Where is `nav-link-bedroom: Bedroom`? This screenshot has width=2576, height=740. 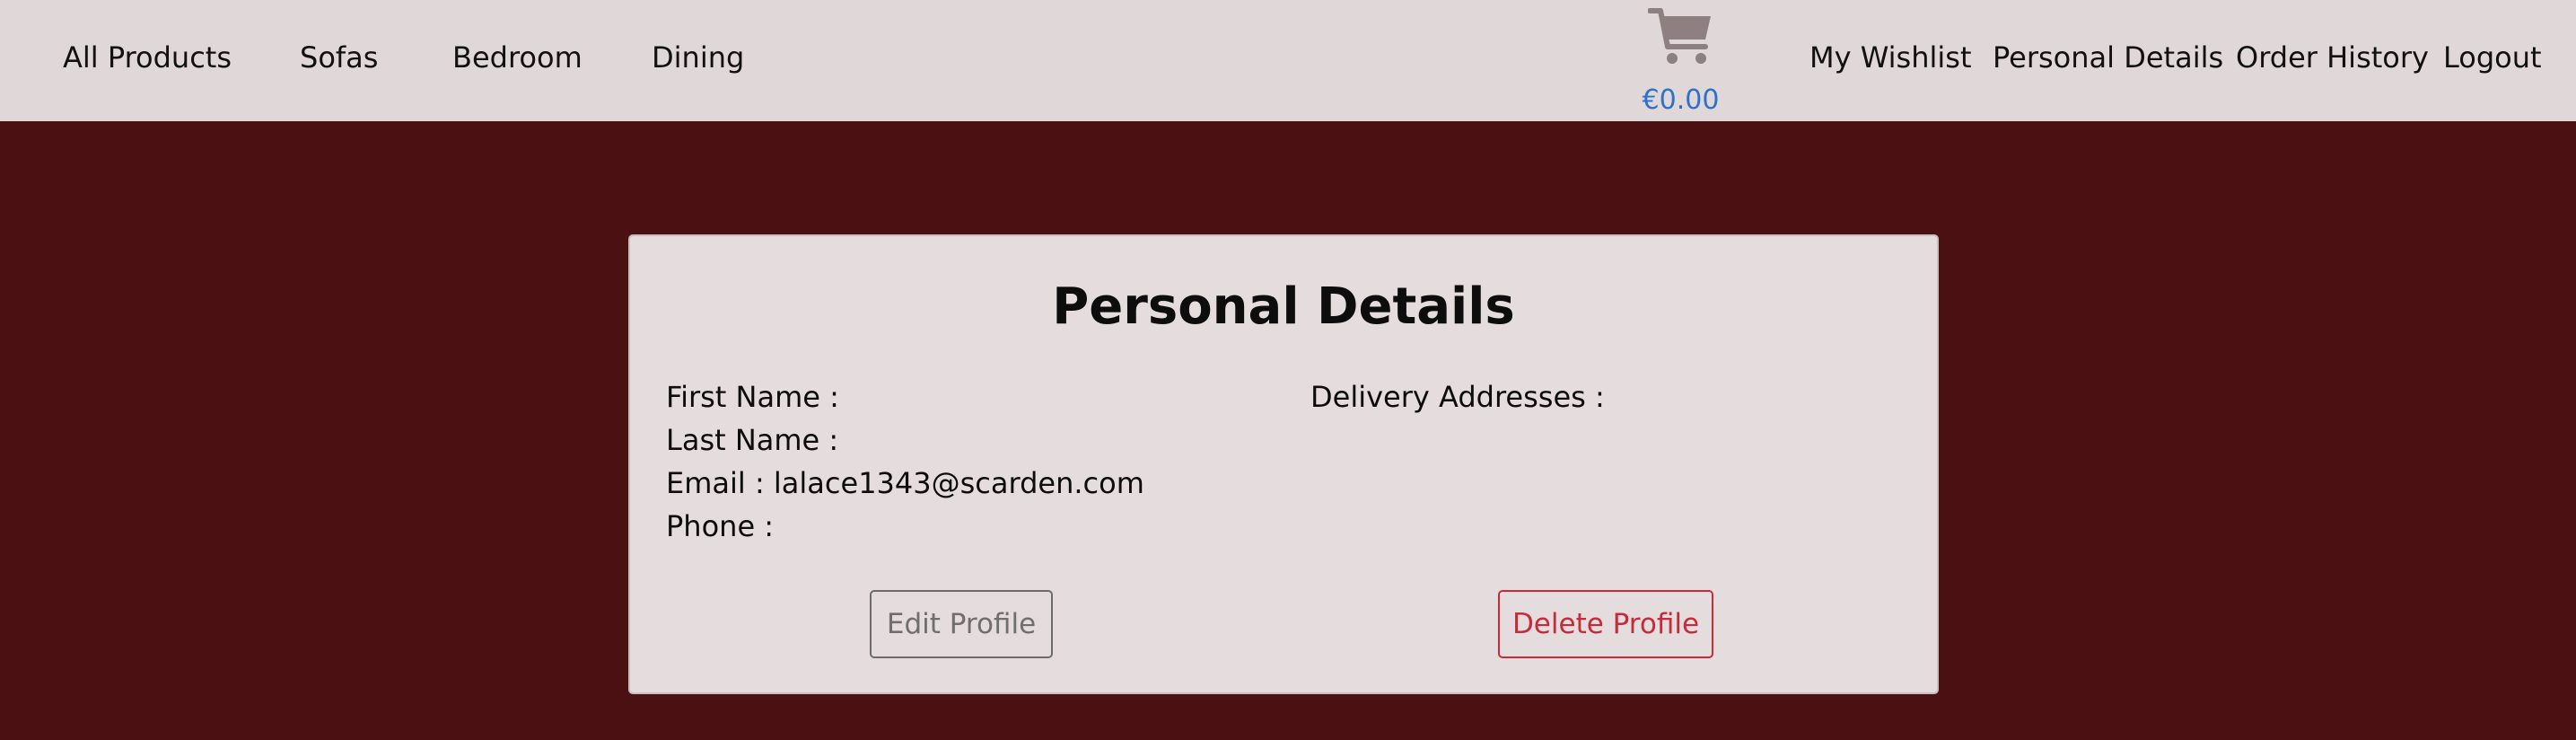 nav-link-bedroom: Bedroom is located at coordinates (517, 57).